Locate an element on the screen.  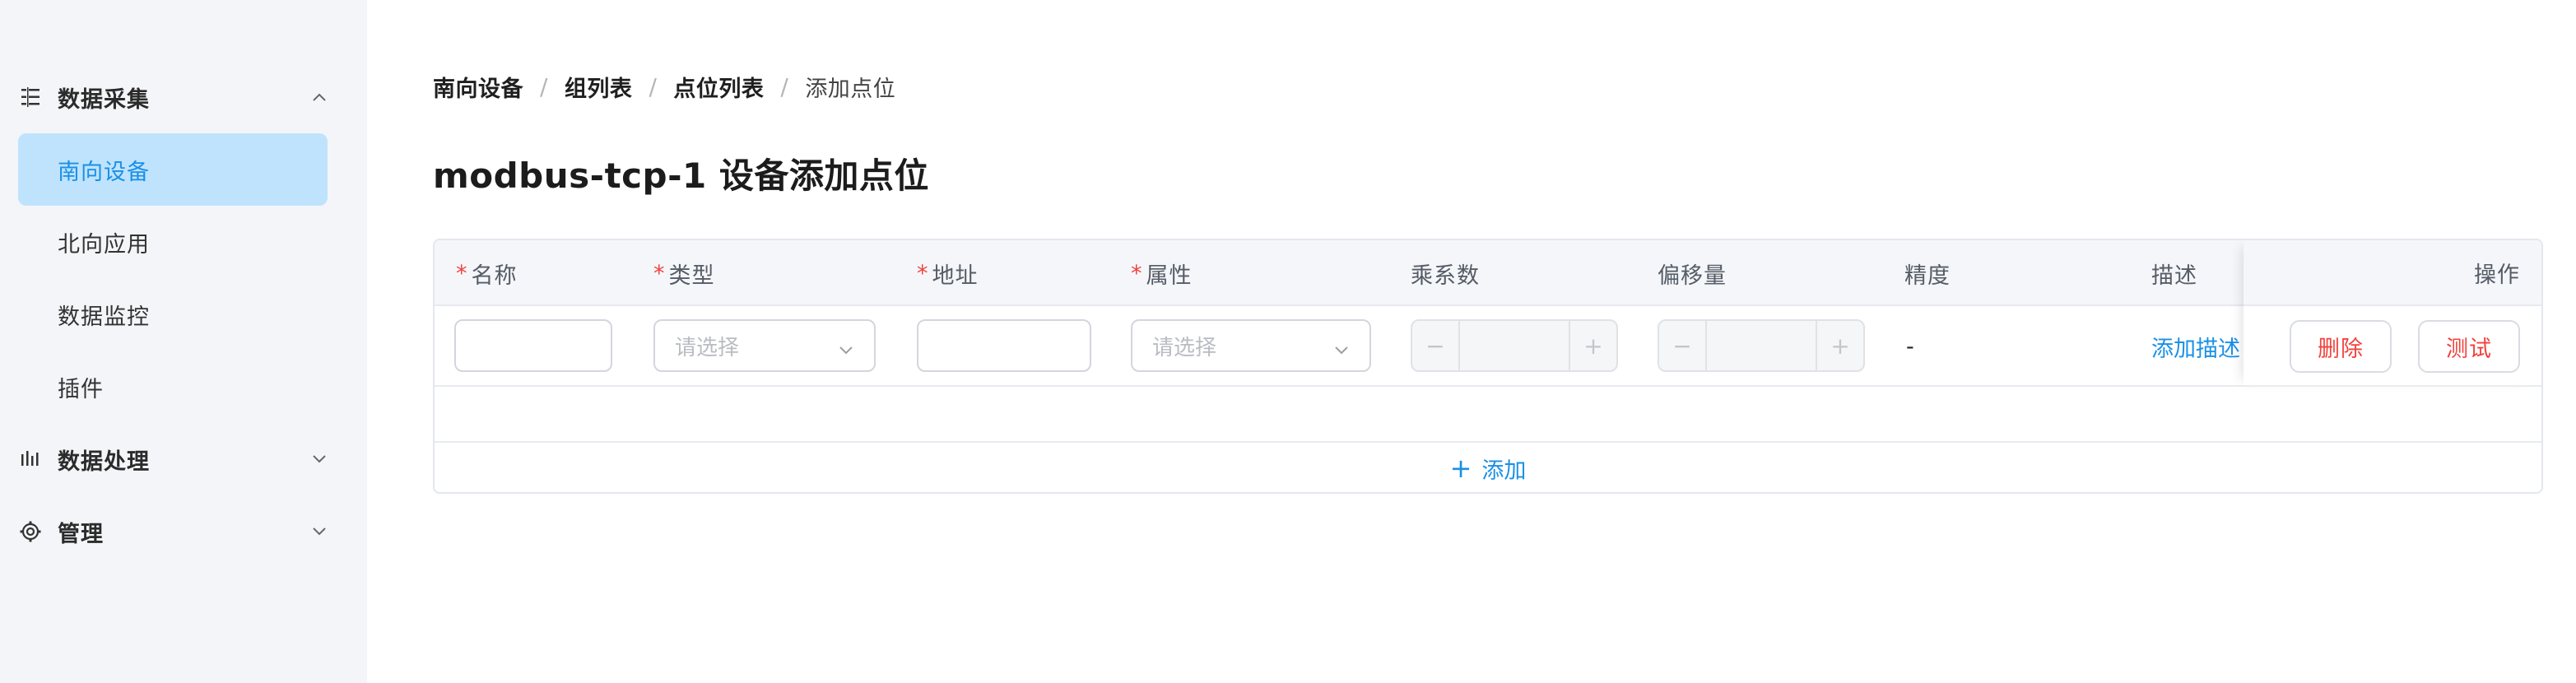
sidebar-item-north-apps: 北向应用 is located at coordinates (173, 242).